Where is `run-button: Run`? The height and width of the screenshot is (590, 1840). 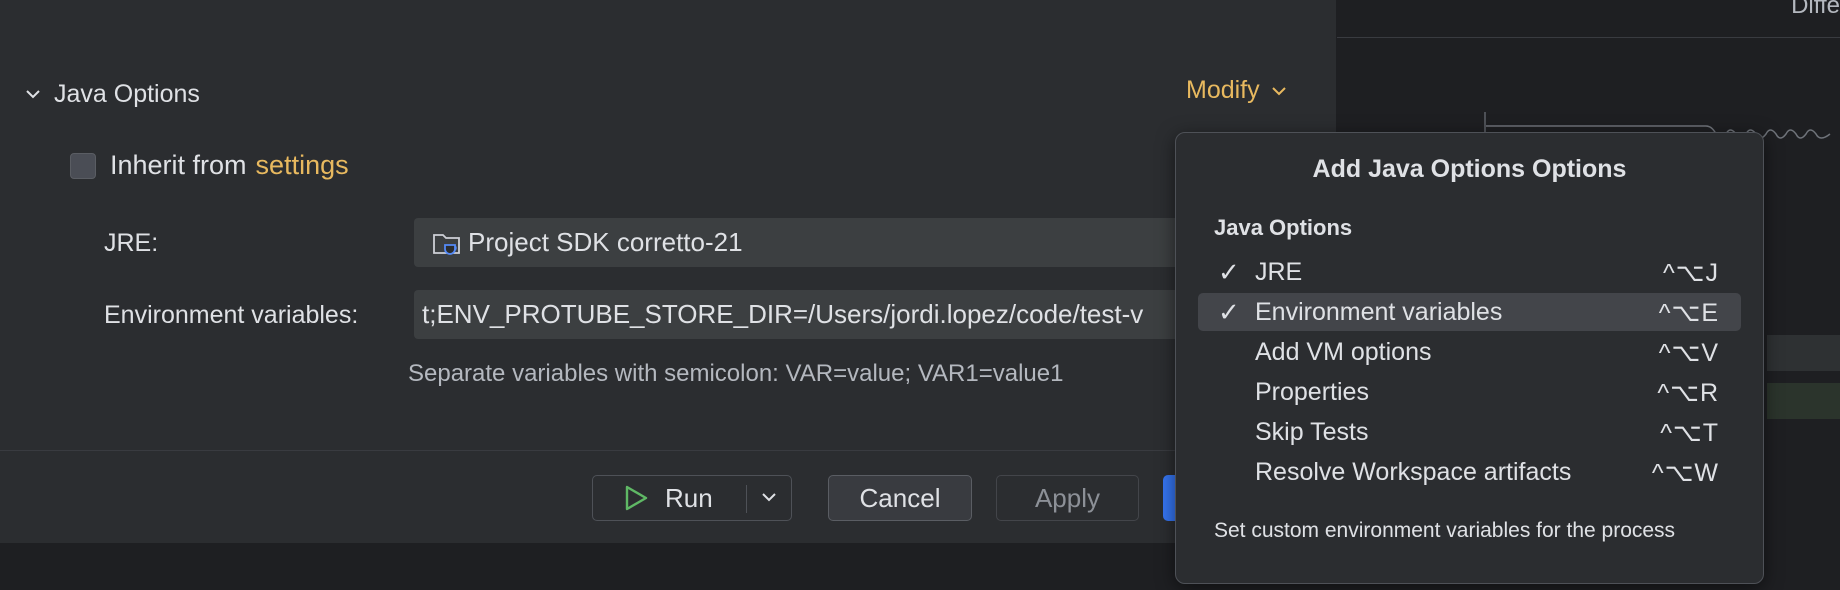 run-button: Run is located at coordinates (692, 498).